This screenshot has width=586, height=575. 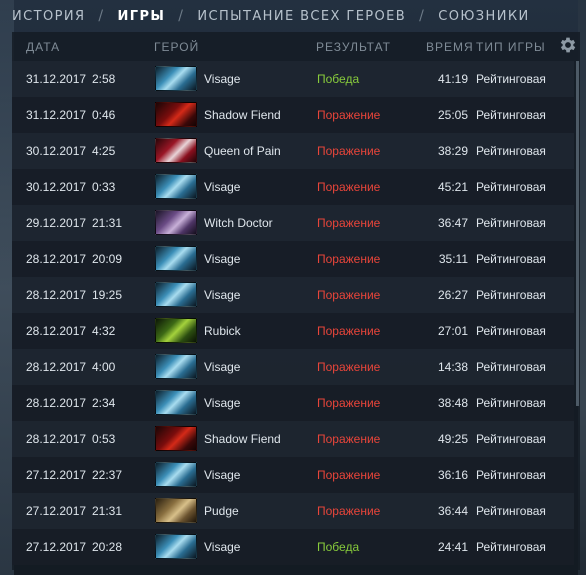 I want to click on match-start-time: 20:28, so click(x=107, y=547).